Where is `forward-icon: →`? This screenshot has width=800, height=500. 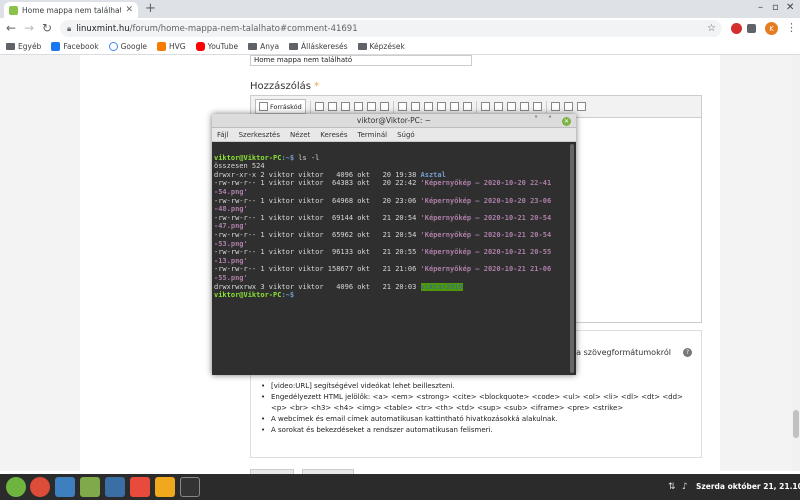 forward-icon: → is located at coordinates (29, 28).